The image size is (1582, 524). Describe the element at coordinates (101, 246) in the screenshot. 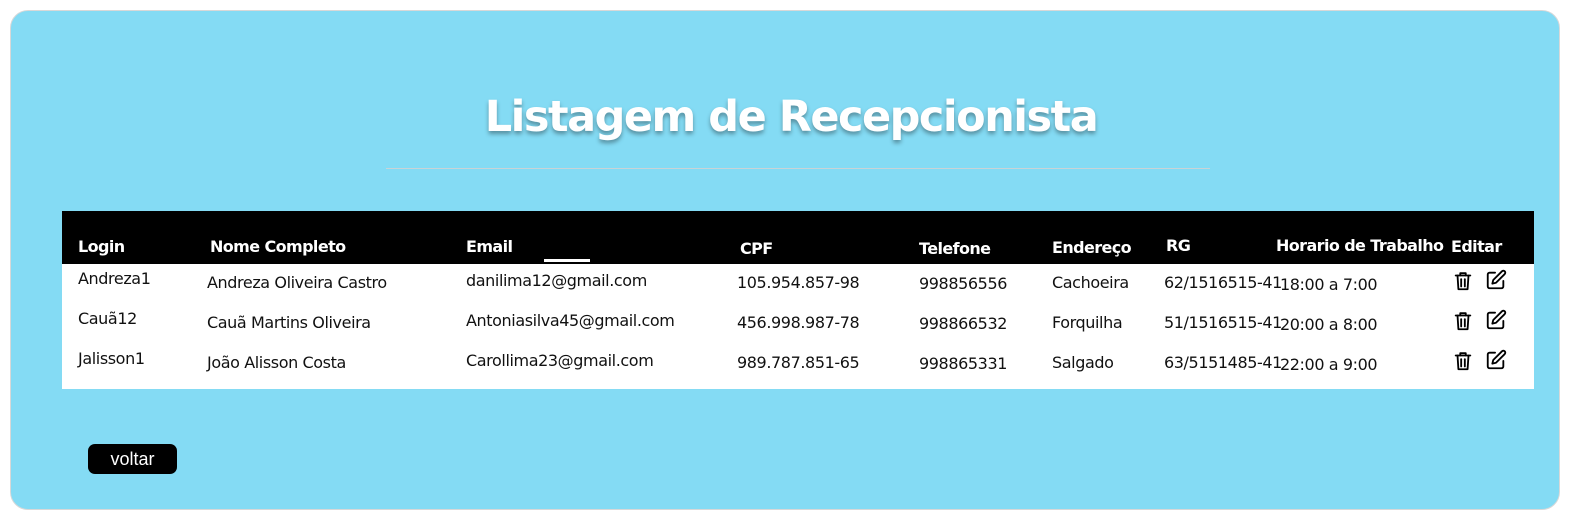

I see `column-header-login: Login` at that location.